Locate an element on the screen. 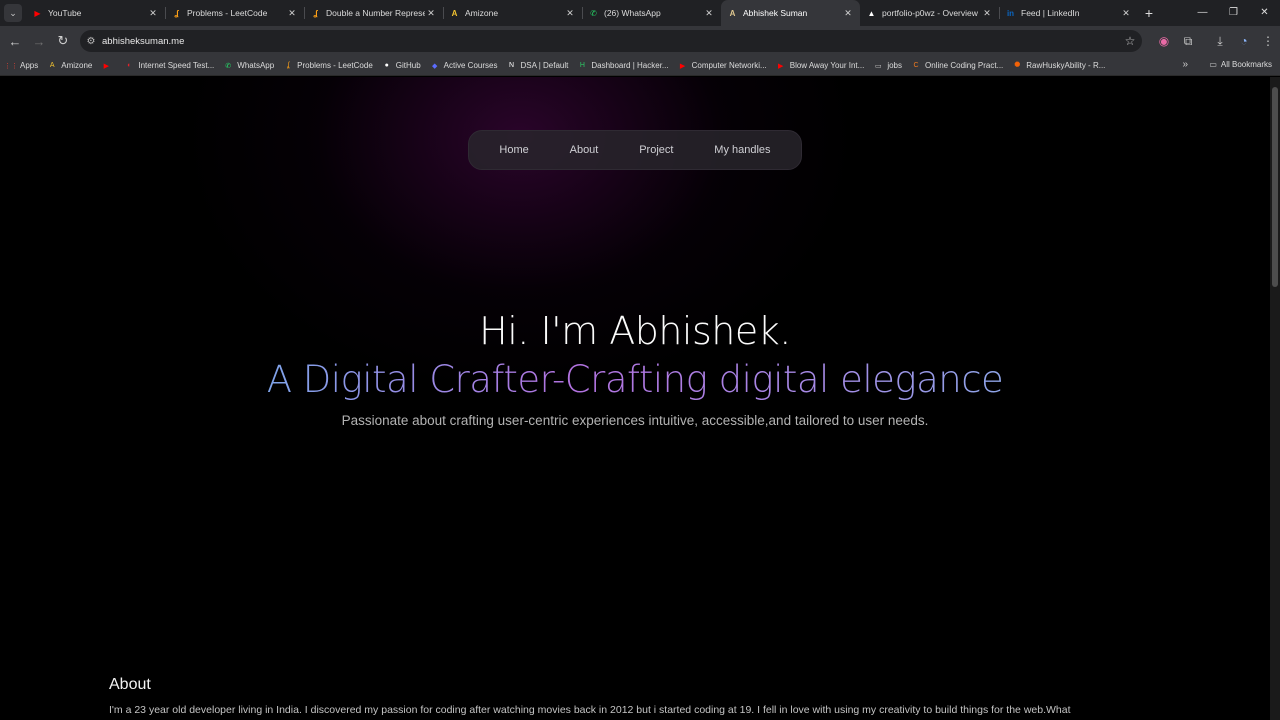 The image size is (1280, 720). nav-about: About is located at coordinates (584, 150).